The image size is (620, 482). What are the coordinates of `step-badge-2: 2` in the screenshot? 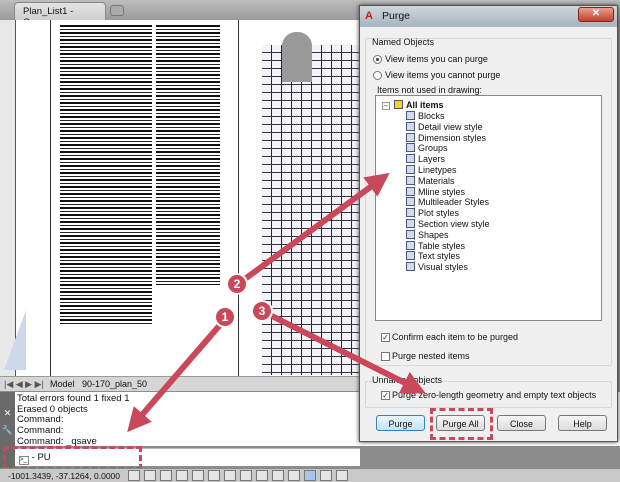 It's located at (237, 284).